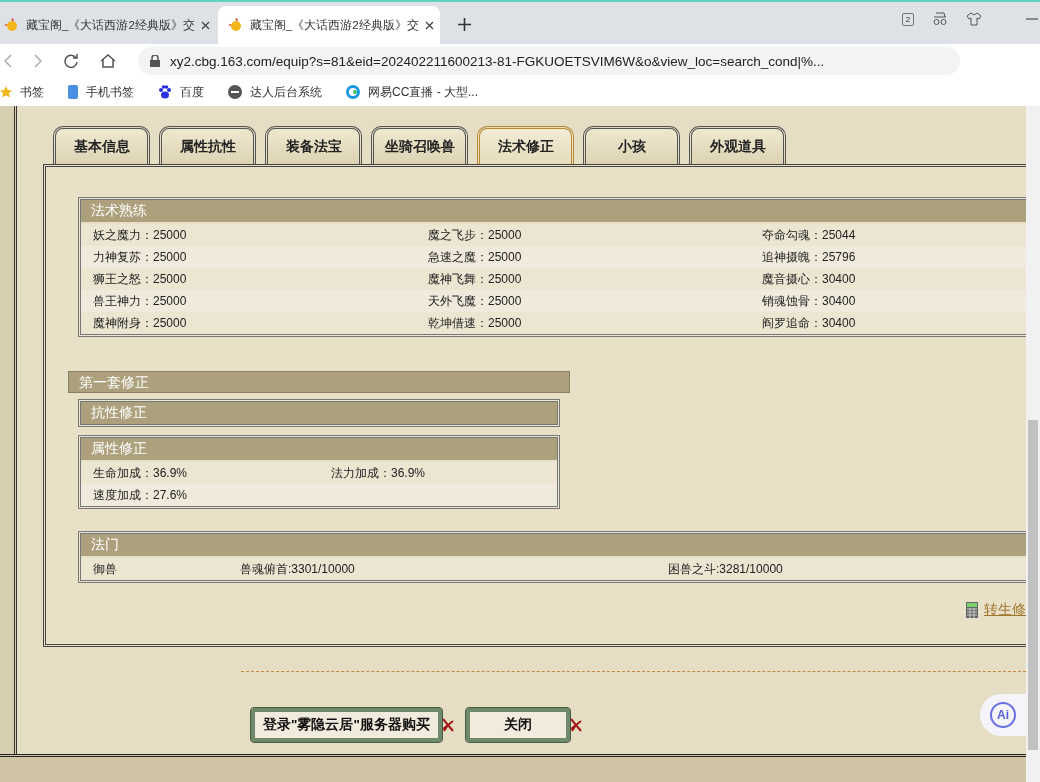 The width and height of the screenshot is (1040, 782). Describe the element at coordinates (141, 495) in the screenshot. I see `stat-text: 速度加成：27.6%` at that location.